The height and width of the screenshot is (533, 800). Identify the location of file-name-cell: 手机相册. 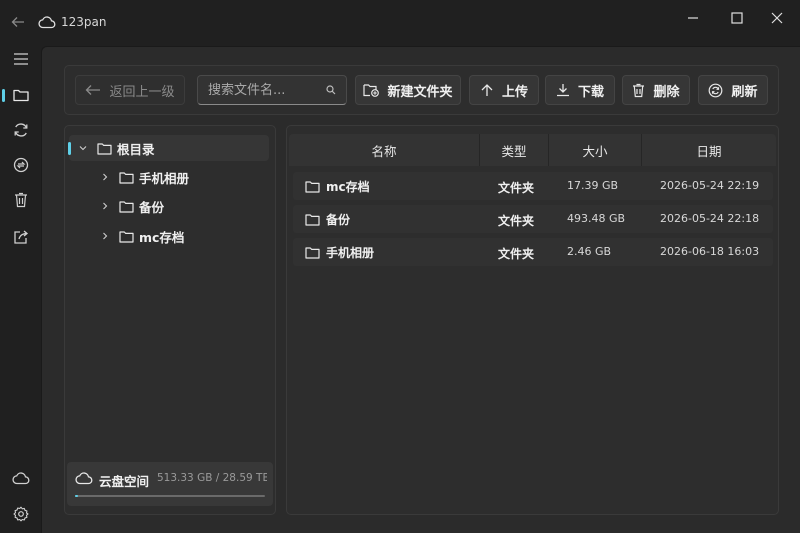
(339, 252).